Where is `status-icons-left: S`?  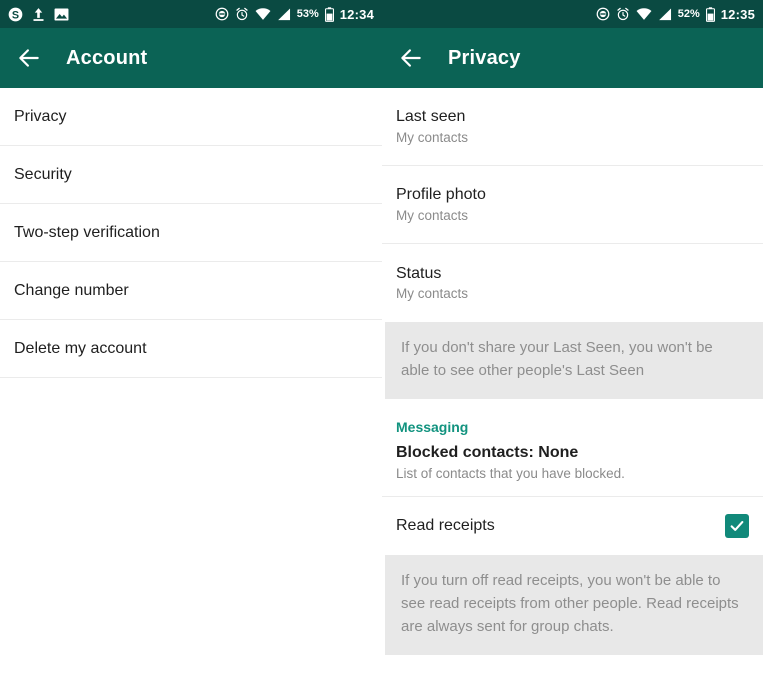 status-icons-left: S is located at coordinates (38, 14).